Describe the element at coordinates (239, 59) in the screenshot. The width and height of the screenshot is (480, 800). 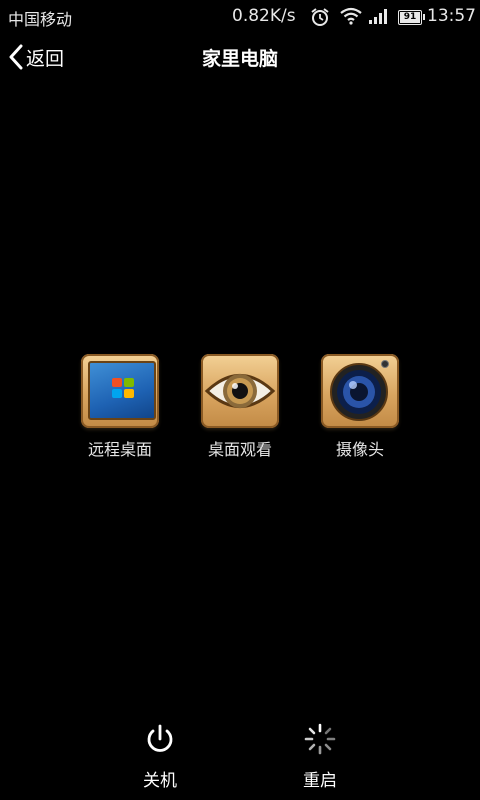
I see `page-title: 家里电脑` at that location.